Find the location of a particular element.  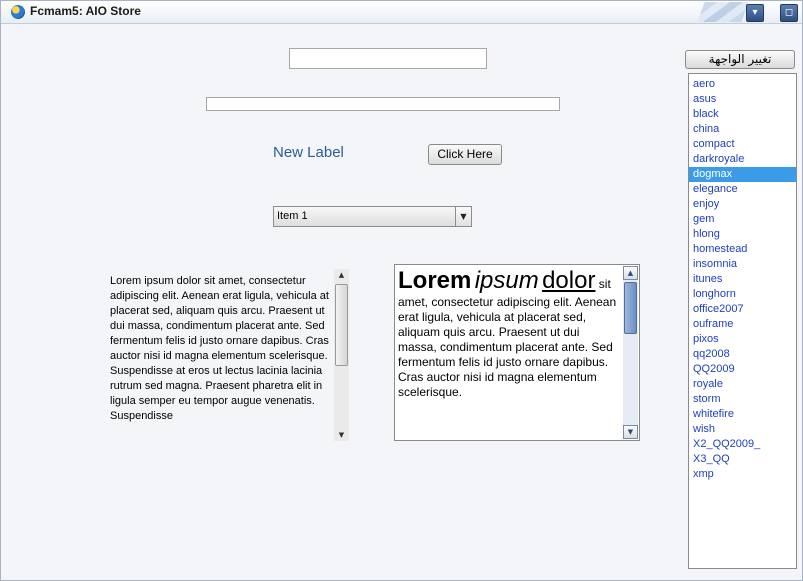

combo-selected-value: Item 1 is located at coordinates (292, 216).